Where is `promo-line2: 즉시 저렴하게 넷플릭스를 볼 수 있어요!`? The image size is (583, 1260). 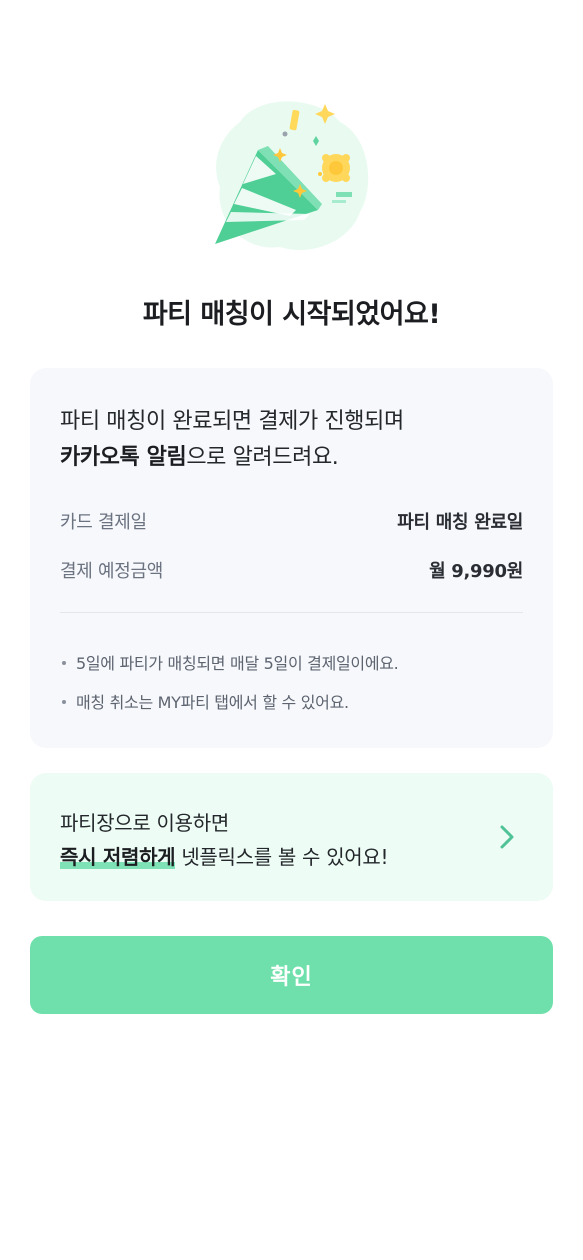
promo-line2: 즉시 저렴하게 넷플릭스를 볼 수 있어요! is located at coordinates (224, 855).